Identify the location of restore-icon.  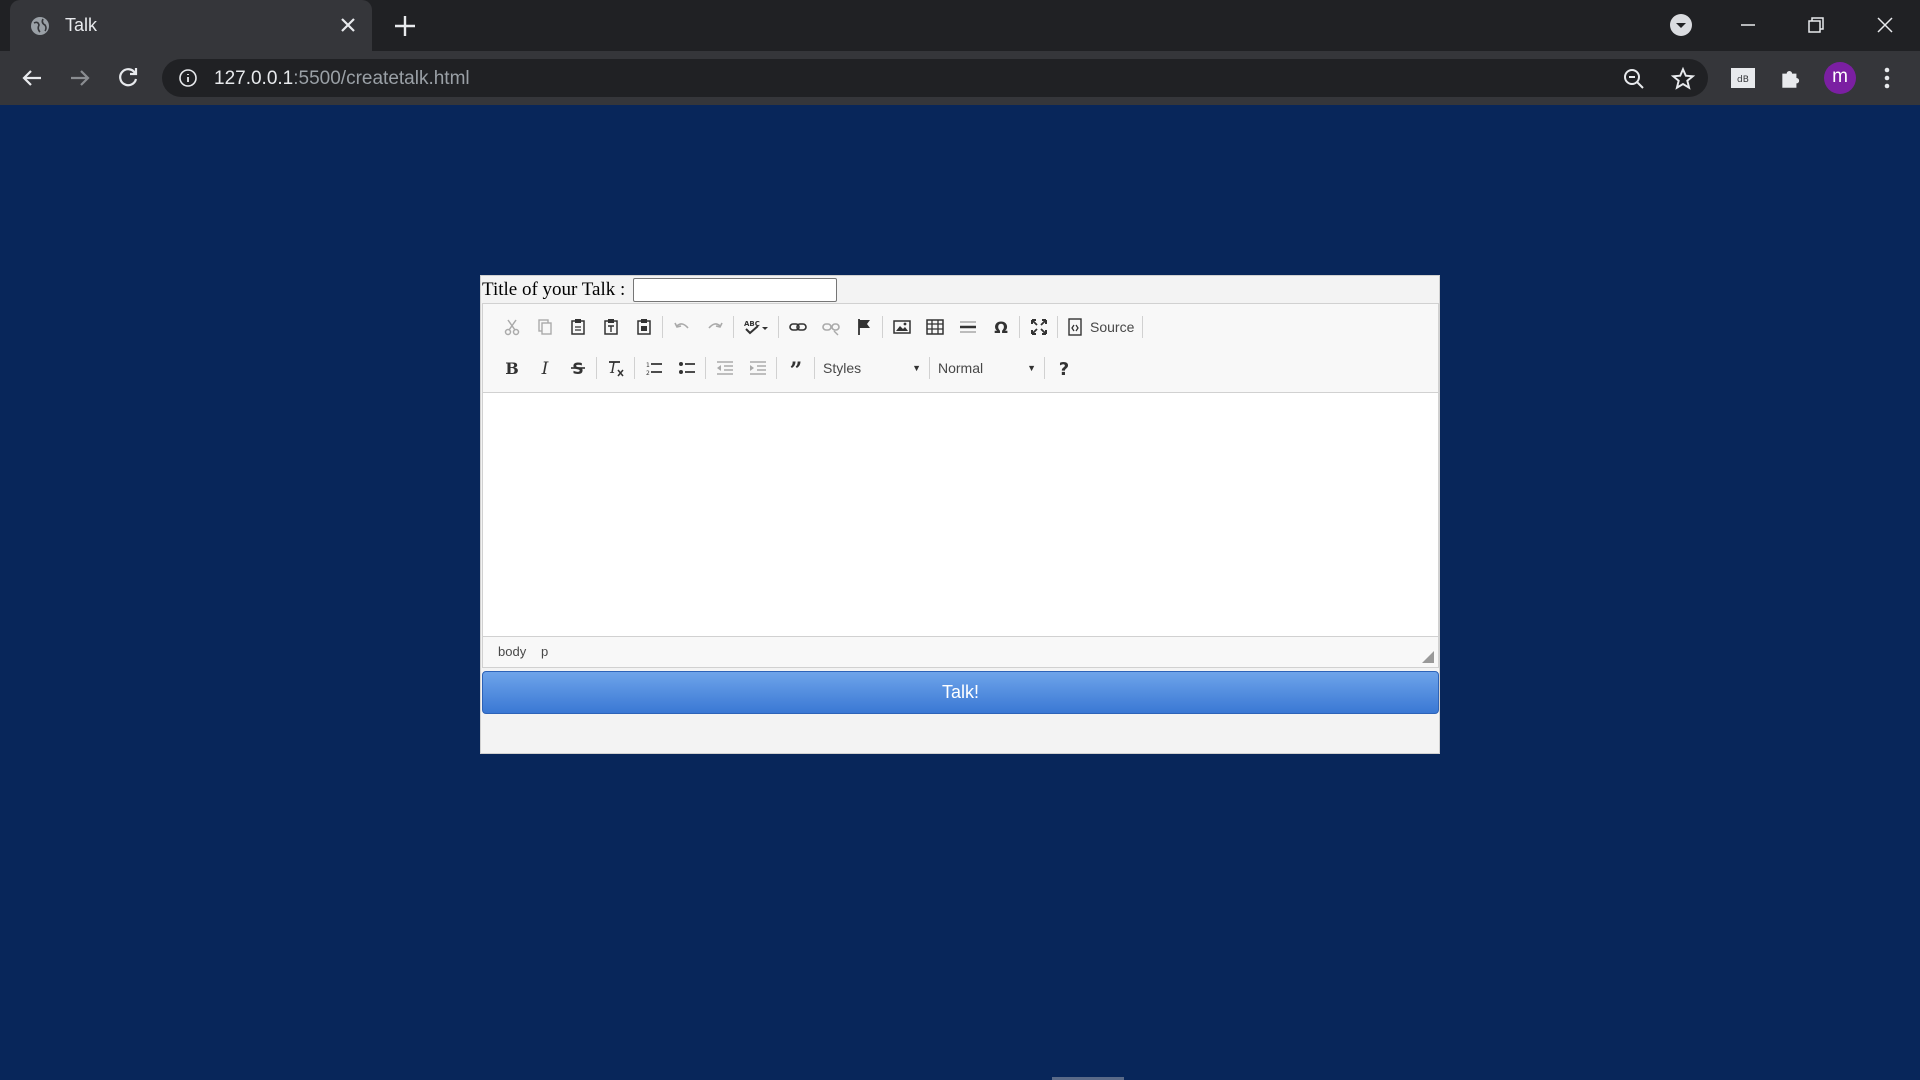
(1816, 25).